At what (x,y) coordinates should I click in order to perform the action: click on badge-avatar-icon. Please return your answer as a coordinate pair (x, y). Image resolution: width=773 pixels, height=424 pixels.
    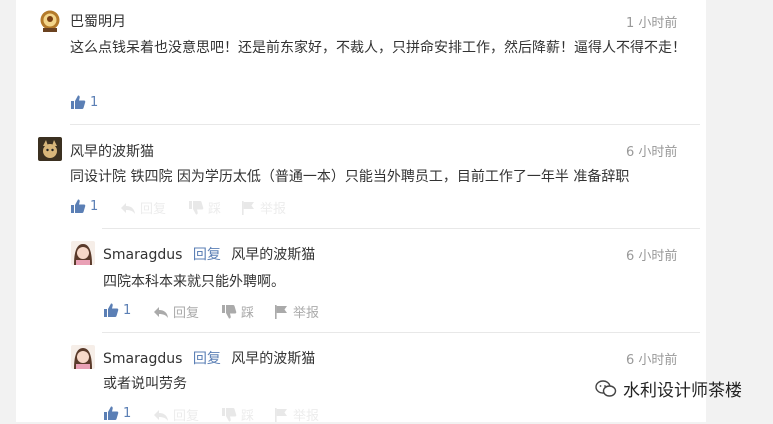
    Looking at the image, I should click on (50, 21).